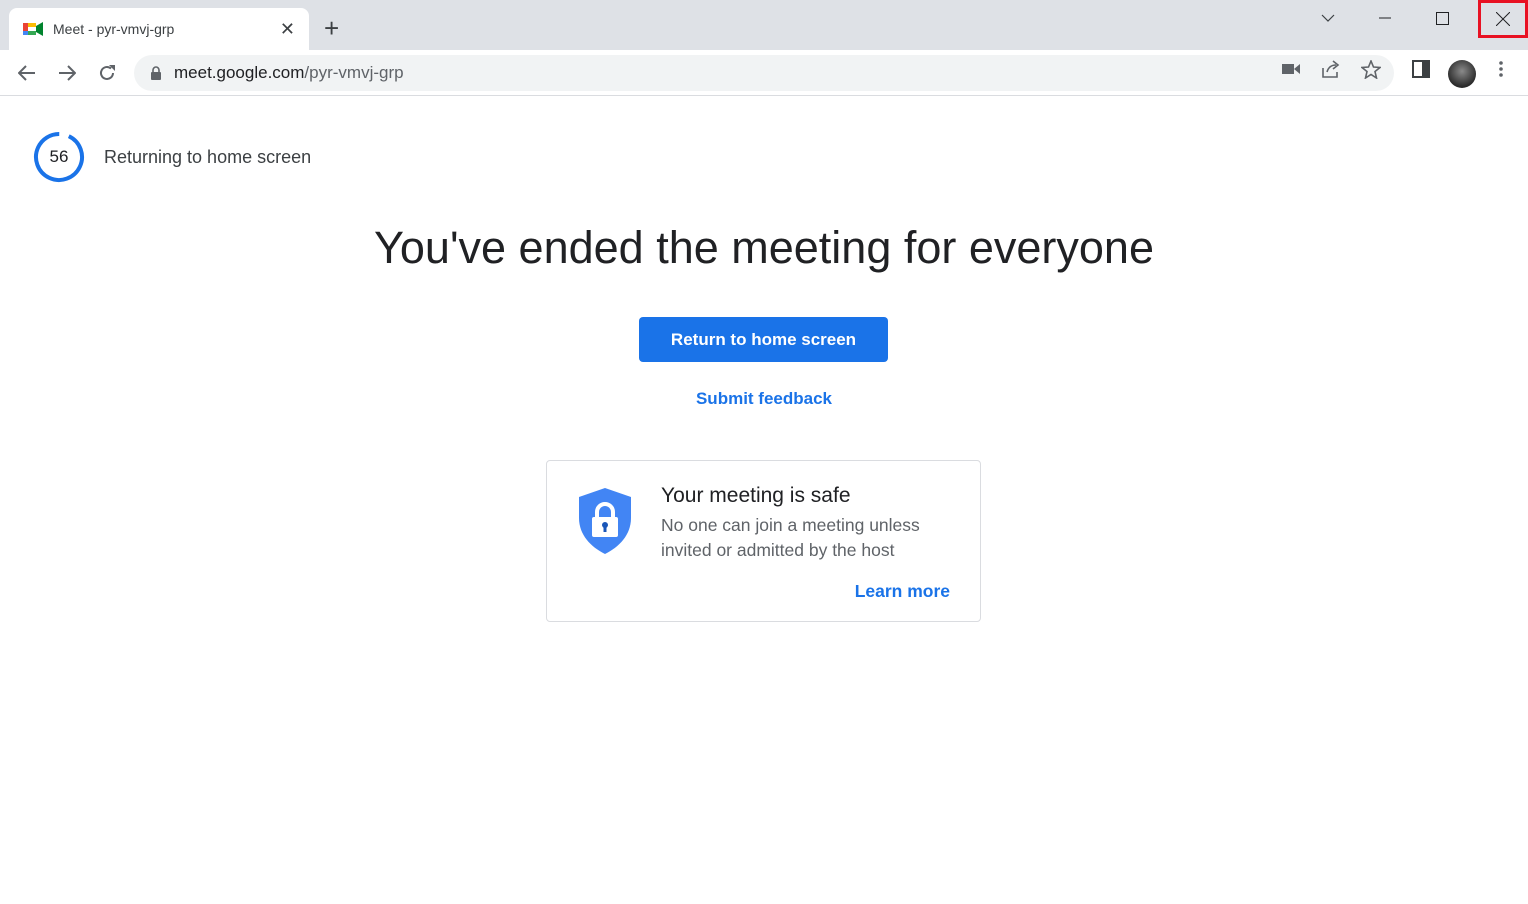  Describe the element at coordinates (33, 29) in the screenshot. I see `google-meet-icon` at that location.